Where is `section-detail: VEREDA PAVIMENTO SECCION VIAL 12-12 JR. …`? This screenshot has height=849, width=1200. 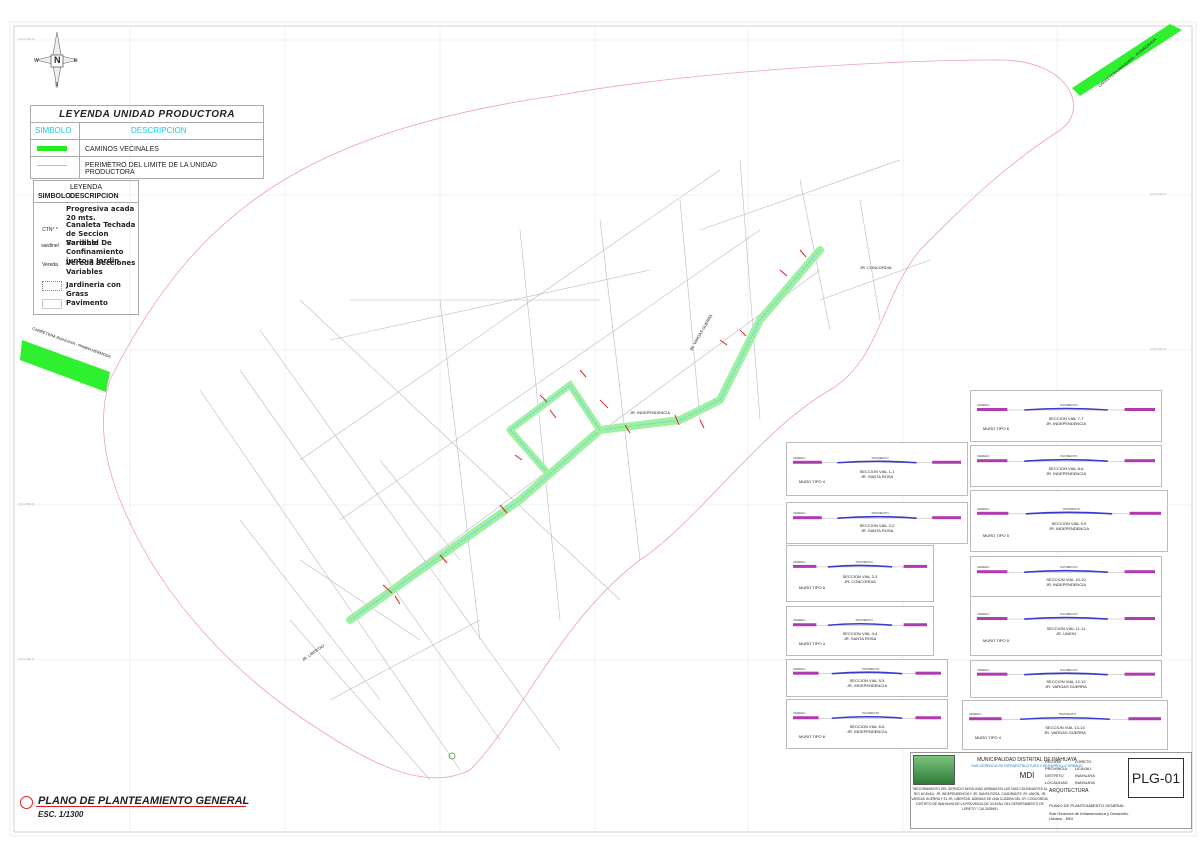
section-detail: VEREDA PAVIMENTO SECCION VIAL 12-12 JR. … is located at coordinates (1066, 679).